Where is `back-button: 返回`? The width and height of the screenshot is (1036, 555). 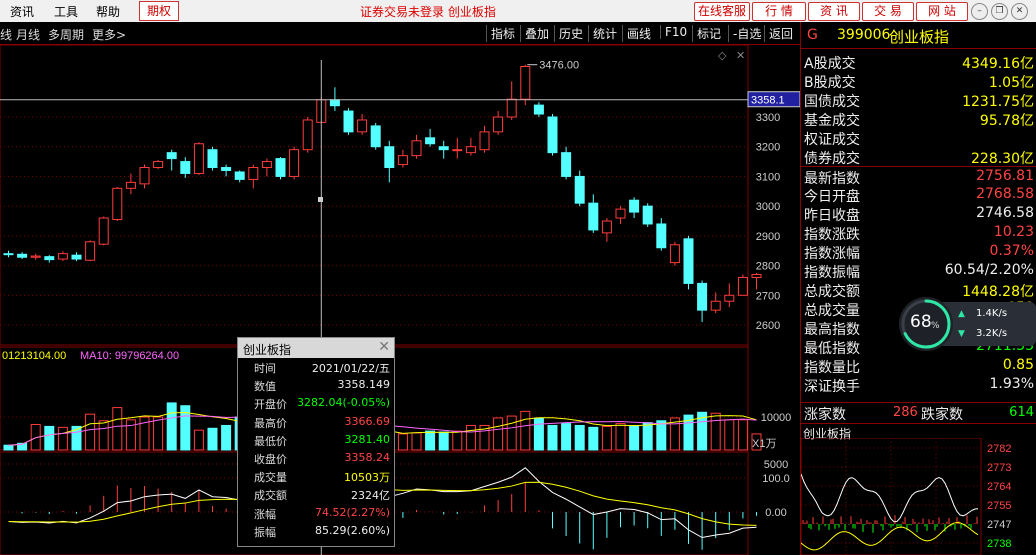
back-button: 返回 is located at coordinates (780, 33).